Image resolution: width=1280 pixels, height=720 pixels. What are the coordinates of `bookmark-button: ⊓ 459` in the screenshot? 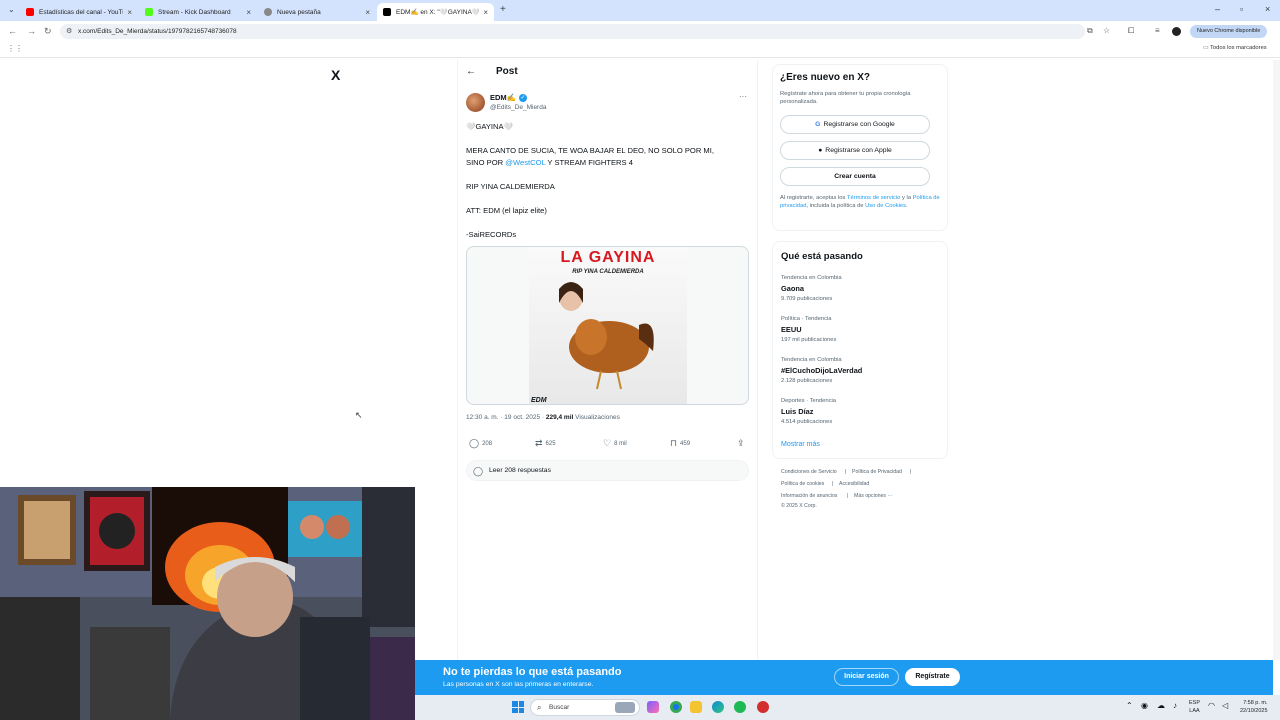 It's located at (680, 443).